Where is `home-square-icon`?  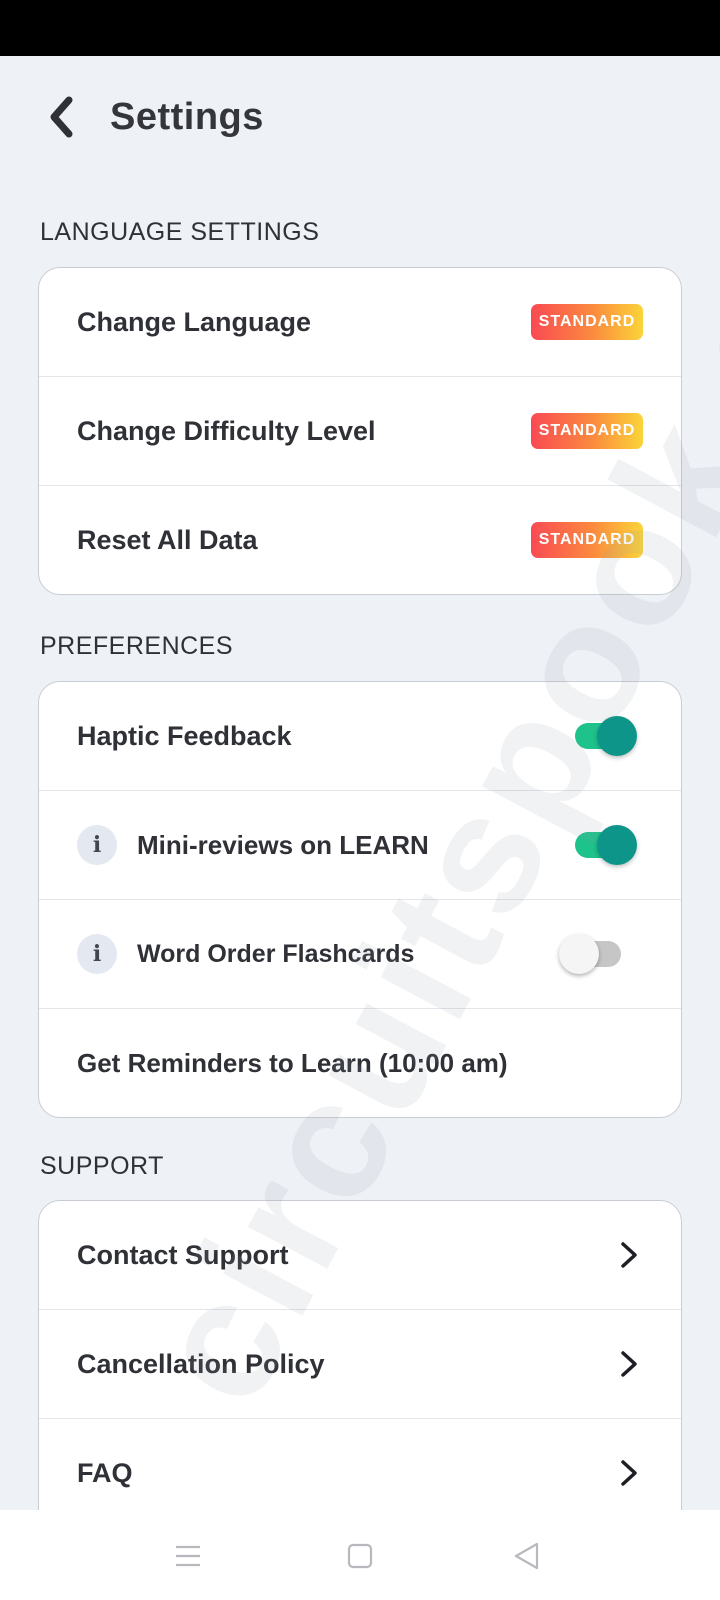 home-square-icon is located at coordinates (360, 1556).